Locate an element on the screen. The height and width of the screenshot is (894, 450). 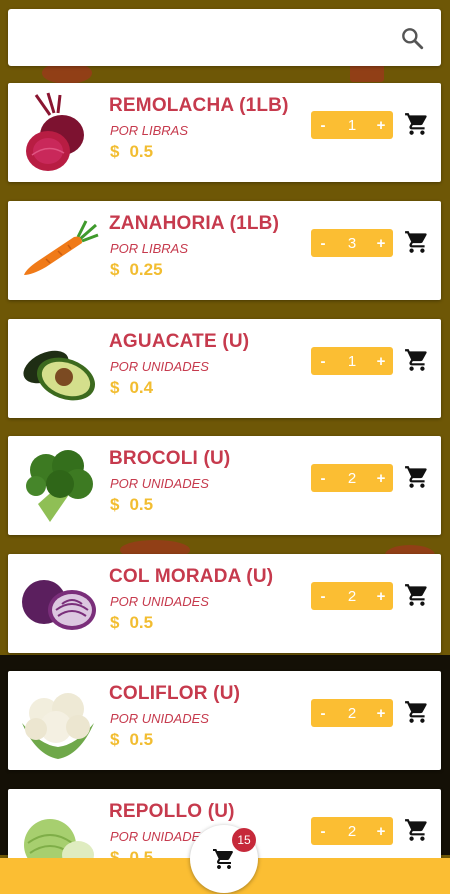
price-value: 0.4 is located at coordinates (141, 387).